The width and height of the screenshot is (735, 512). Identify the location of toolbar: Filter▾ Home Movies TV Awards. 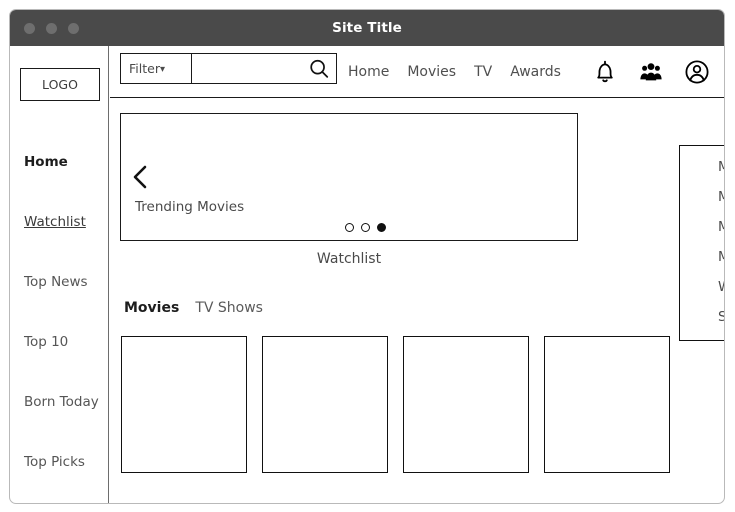
(417, 72).